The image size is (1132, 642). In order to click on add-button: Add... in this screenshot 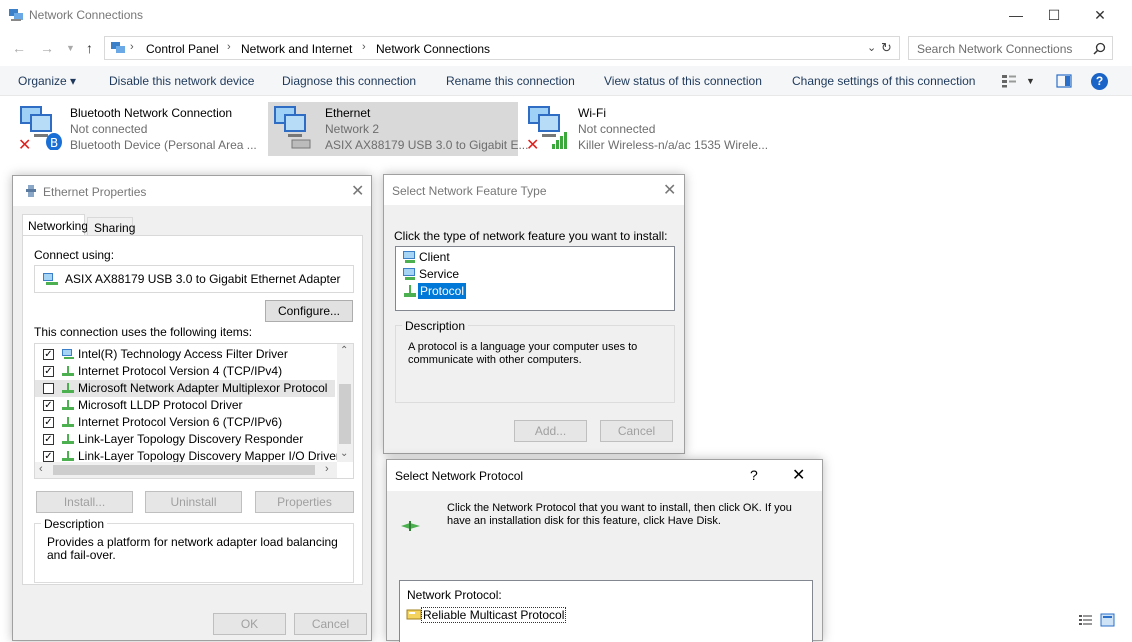, I will do `click(550, 431)`.